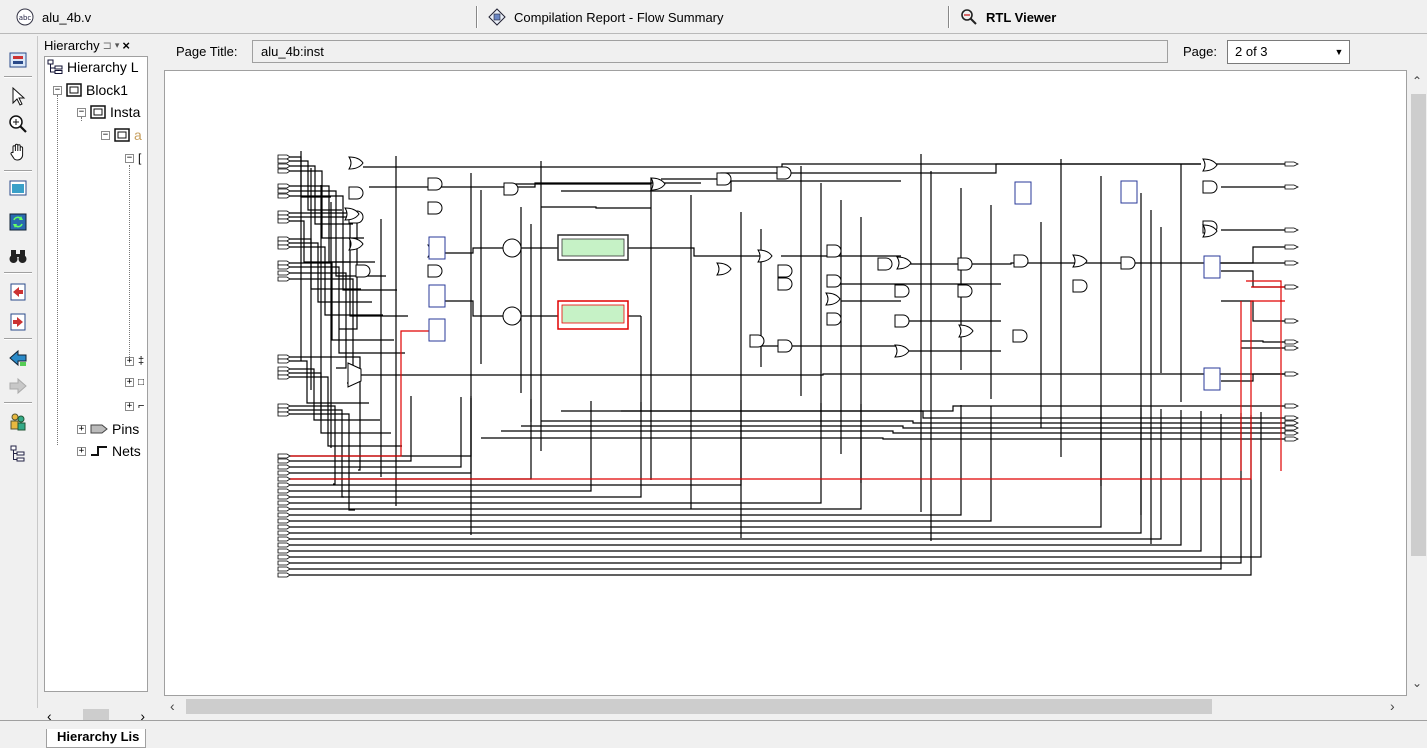  I want to click on canvas-horizontal-scrollbar: ‹ ›, so click(785, 706).